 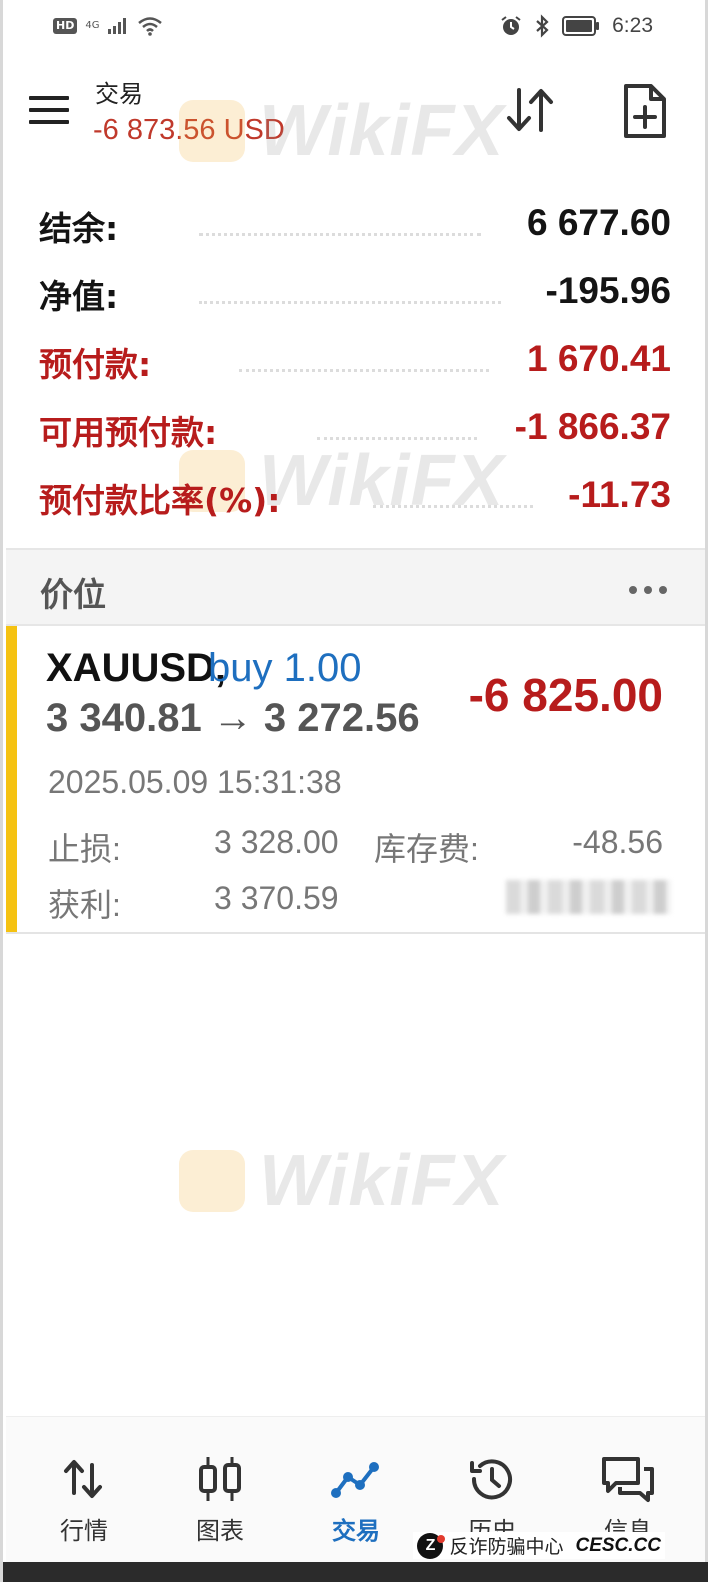 I want to click on stop-loss-value: 3 328.00, so click(x=276, y=842).